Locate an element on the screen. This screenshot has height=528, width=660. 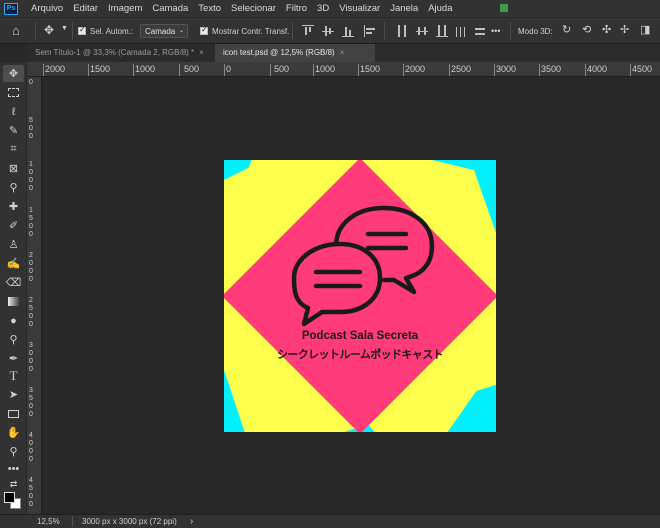
menu-texto: Texto is located at coordinates (209, 8).